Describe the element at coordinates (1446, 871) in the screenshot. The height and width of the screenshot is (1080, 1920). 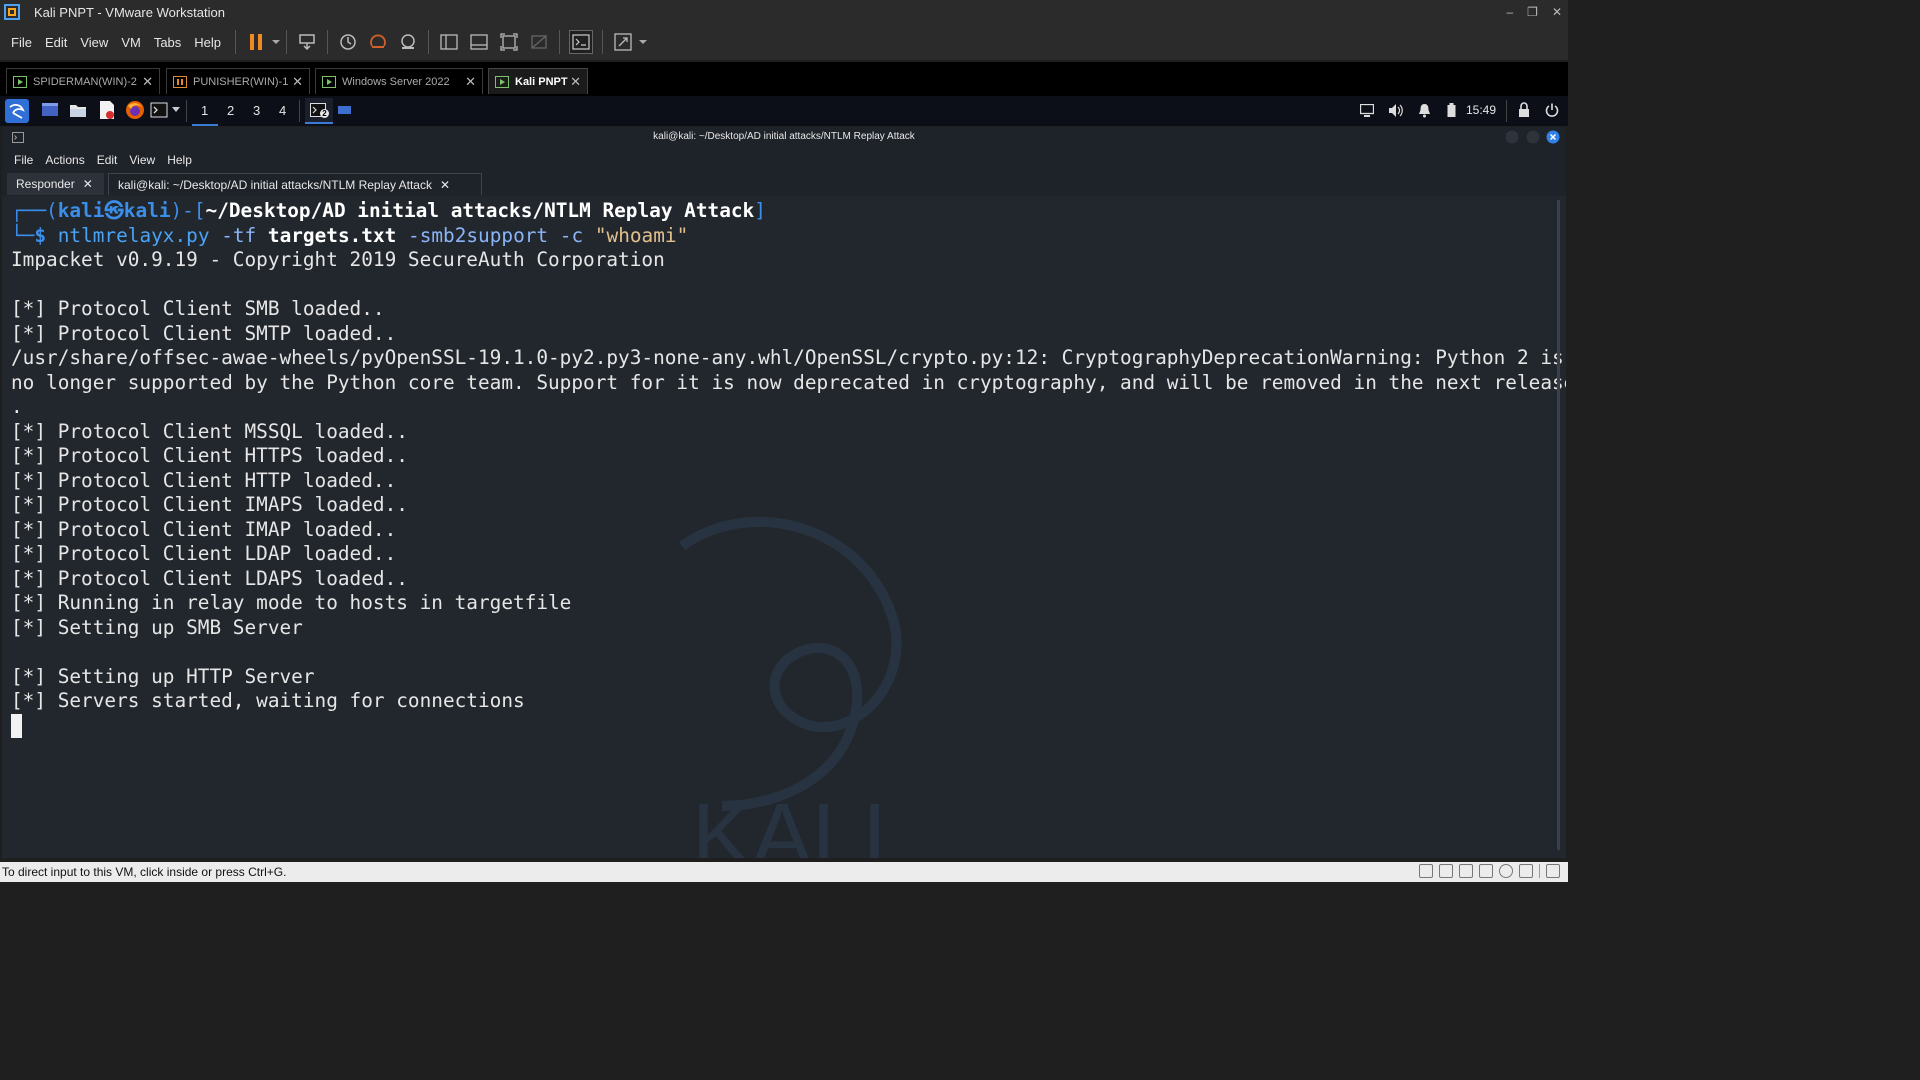
I see `network-adapter-icon` at that location.